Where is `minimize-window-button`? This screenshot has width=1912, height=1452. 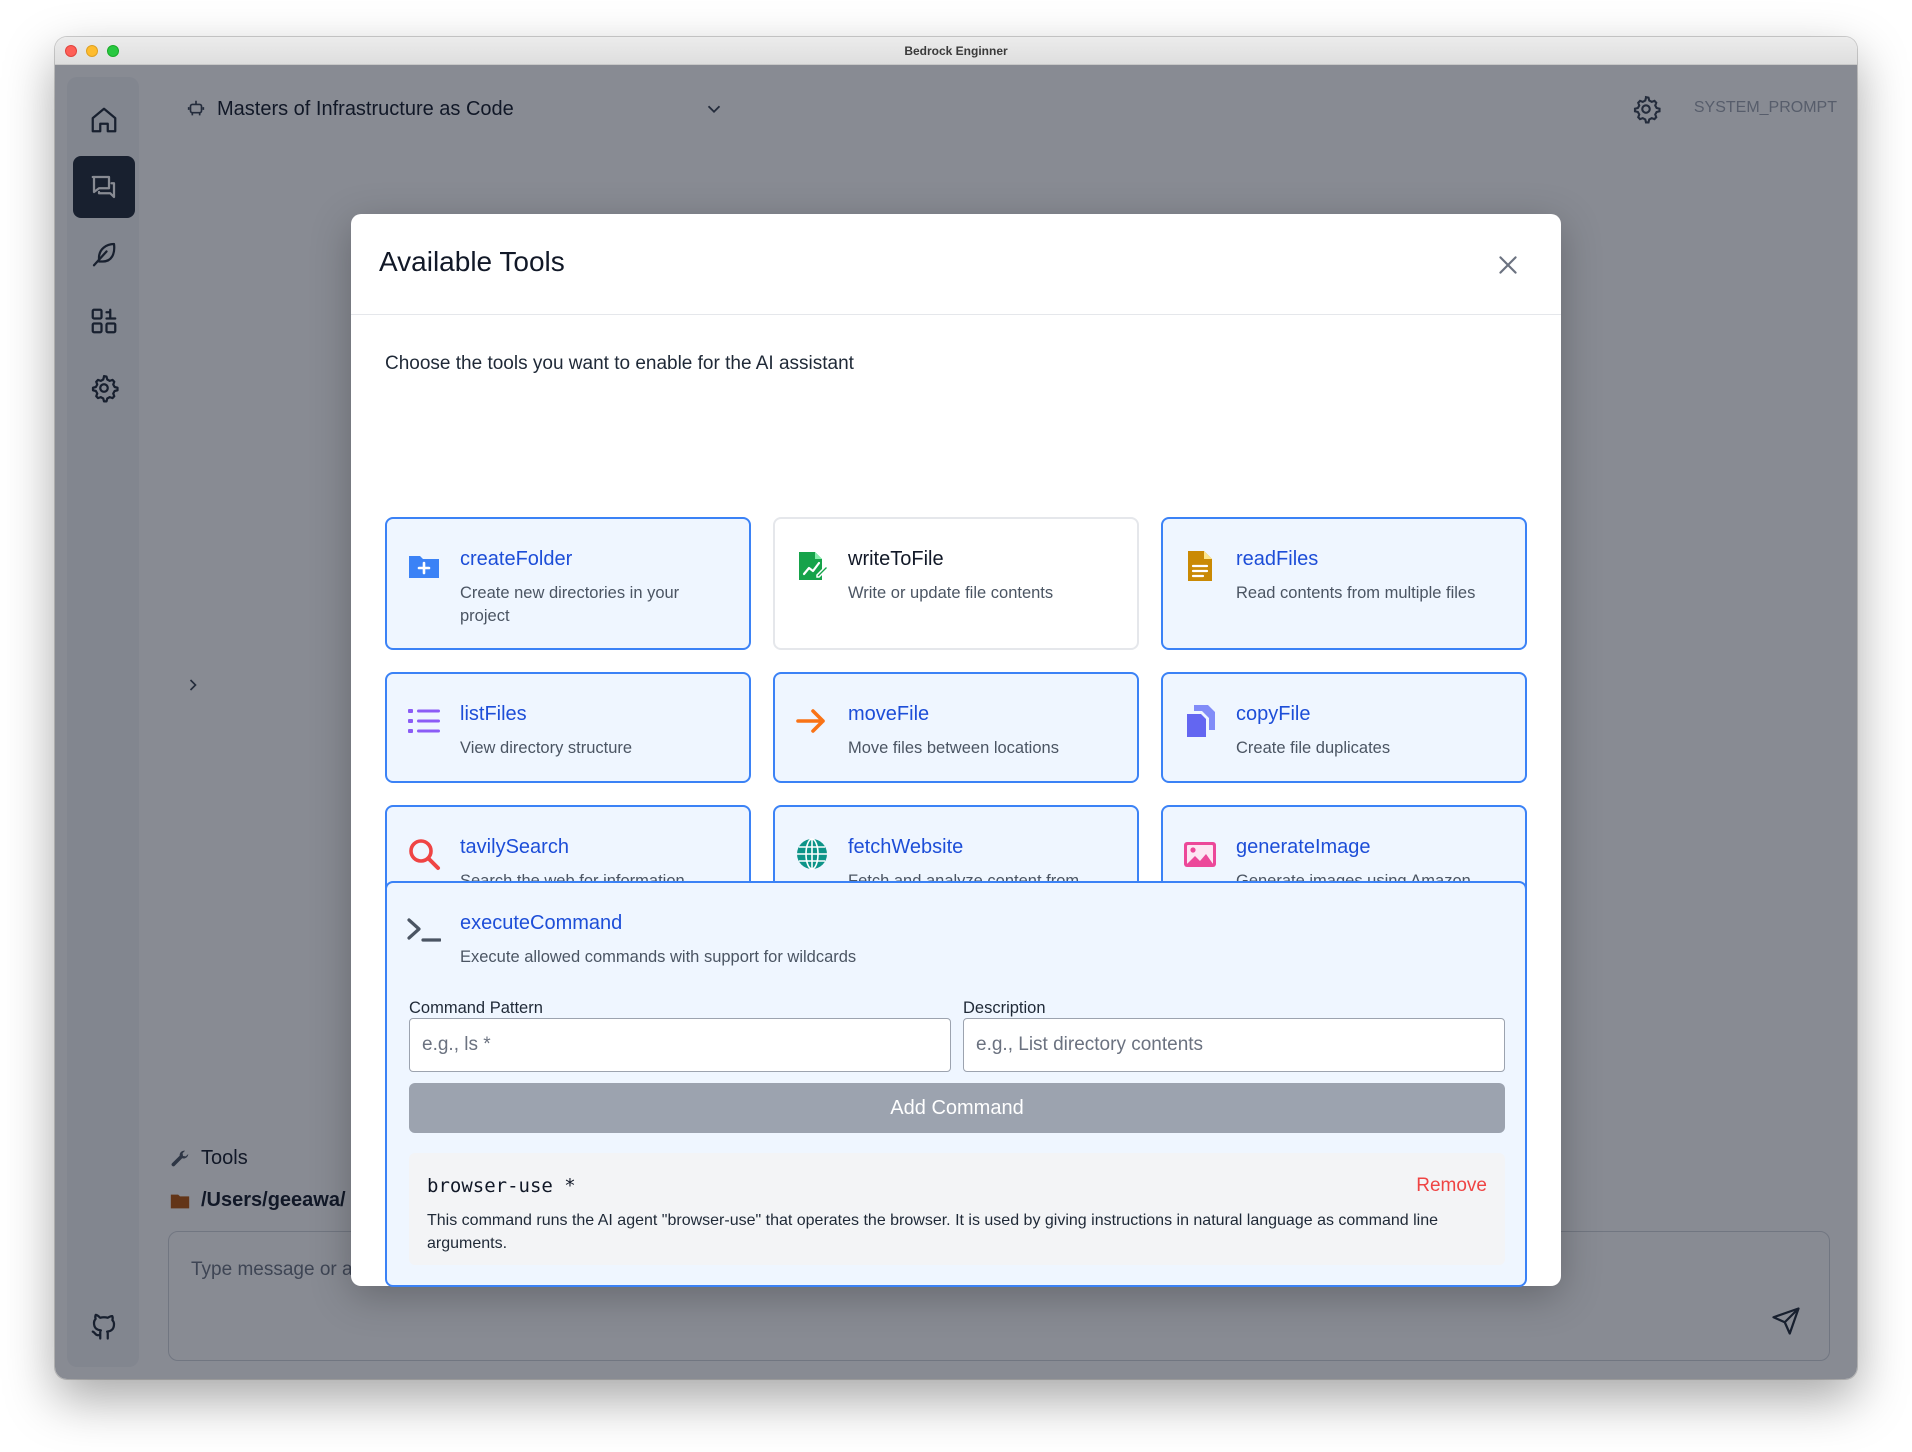
minimize-window-button is located at coordinates (92, 51).